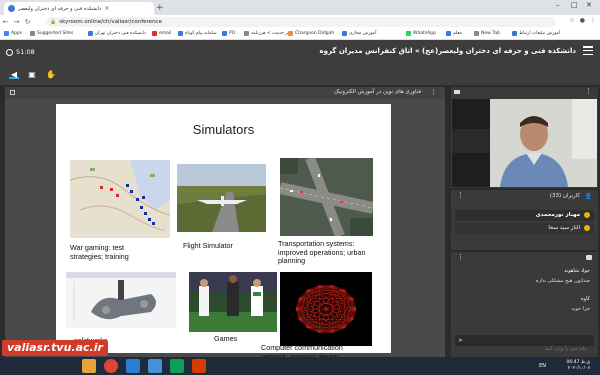 This screenshot has width=600, height=375. I want to click on bookmark-item: آموزش مجازی, so click(359, 33).